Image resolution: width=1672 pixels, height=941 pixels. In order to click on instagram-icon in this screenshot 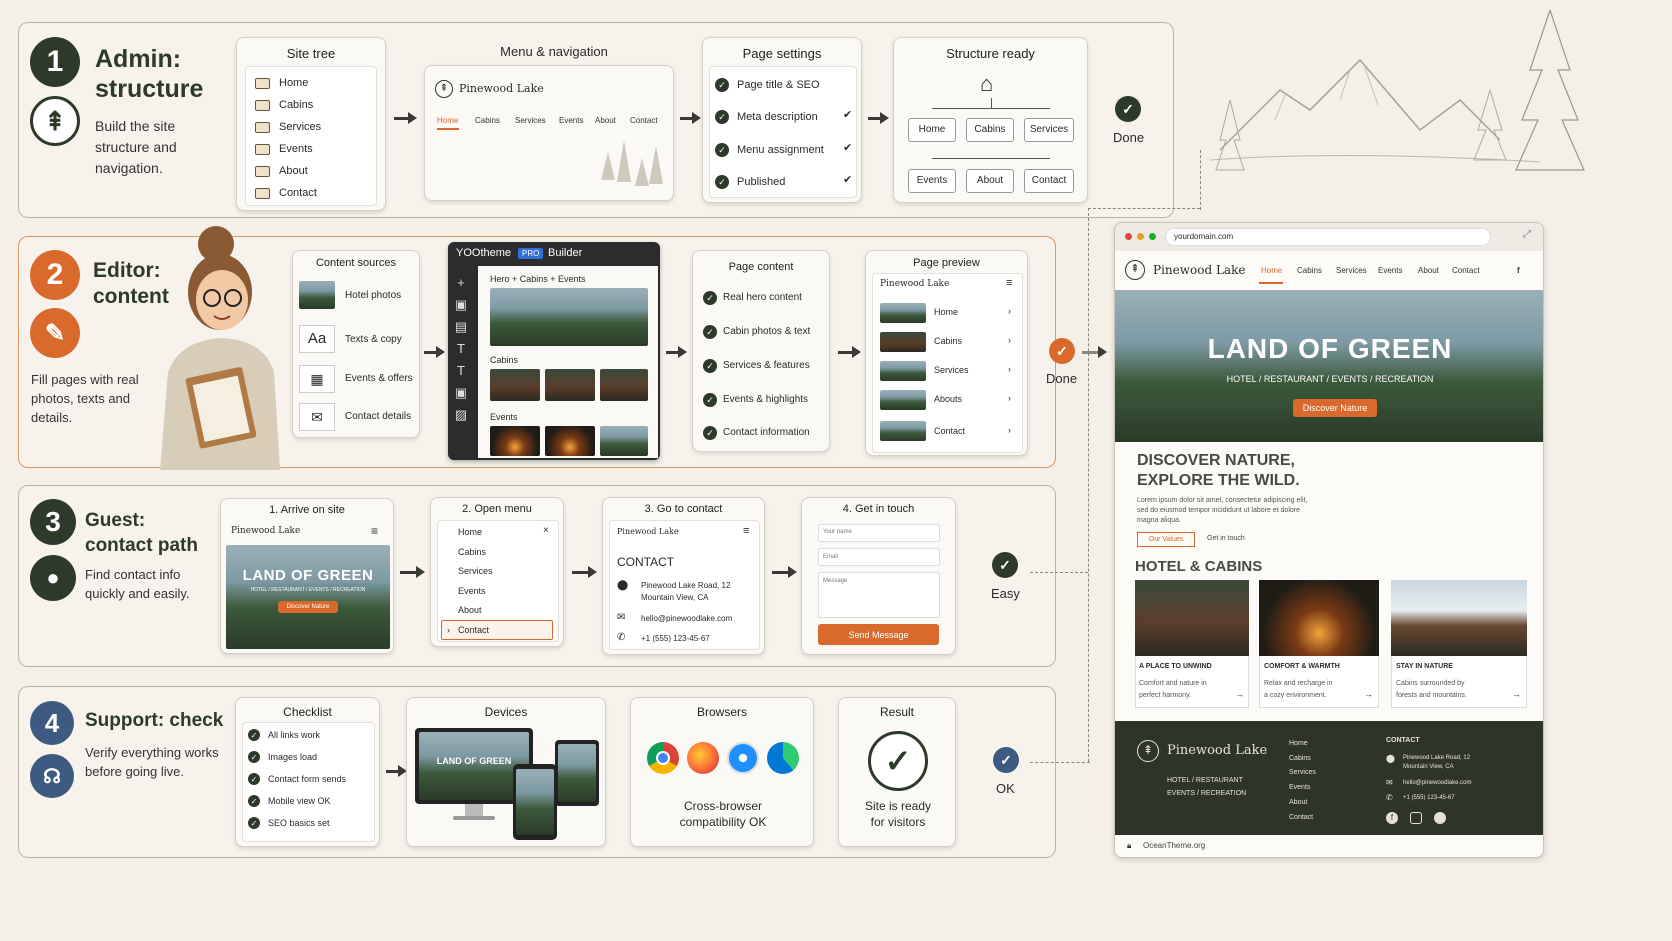, I will do `click(1416, 818)`.